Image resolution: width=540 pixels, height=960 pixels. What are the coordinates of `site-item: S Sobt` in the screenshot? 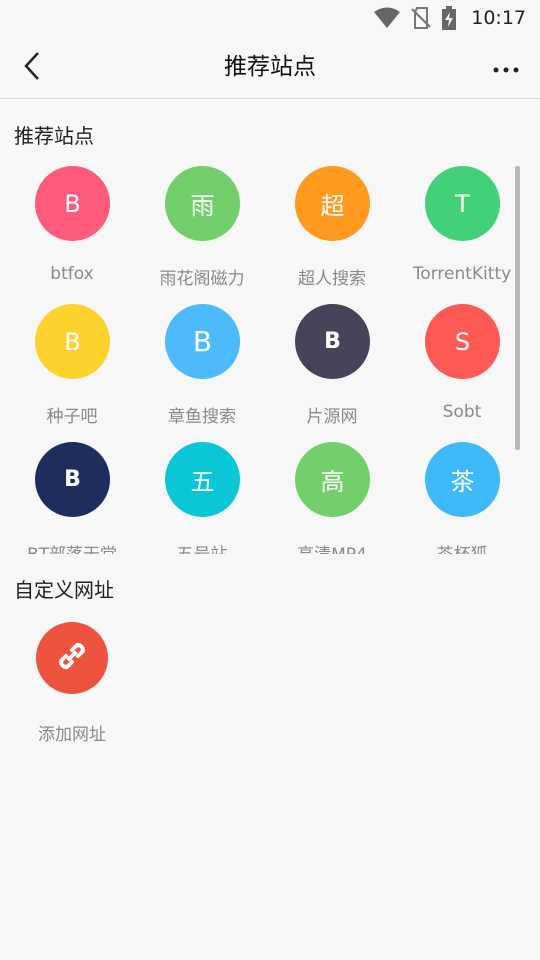 It's located at (462, 373).